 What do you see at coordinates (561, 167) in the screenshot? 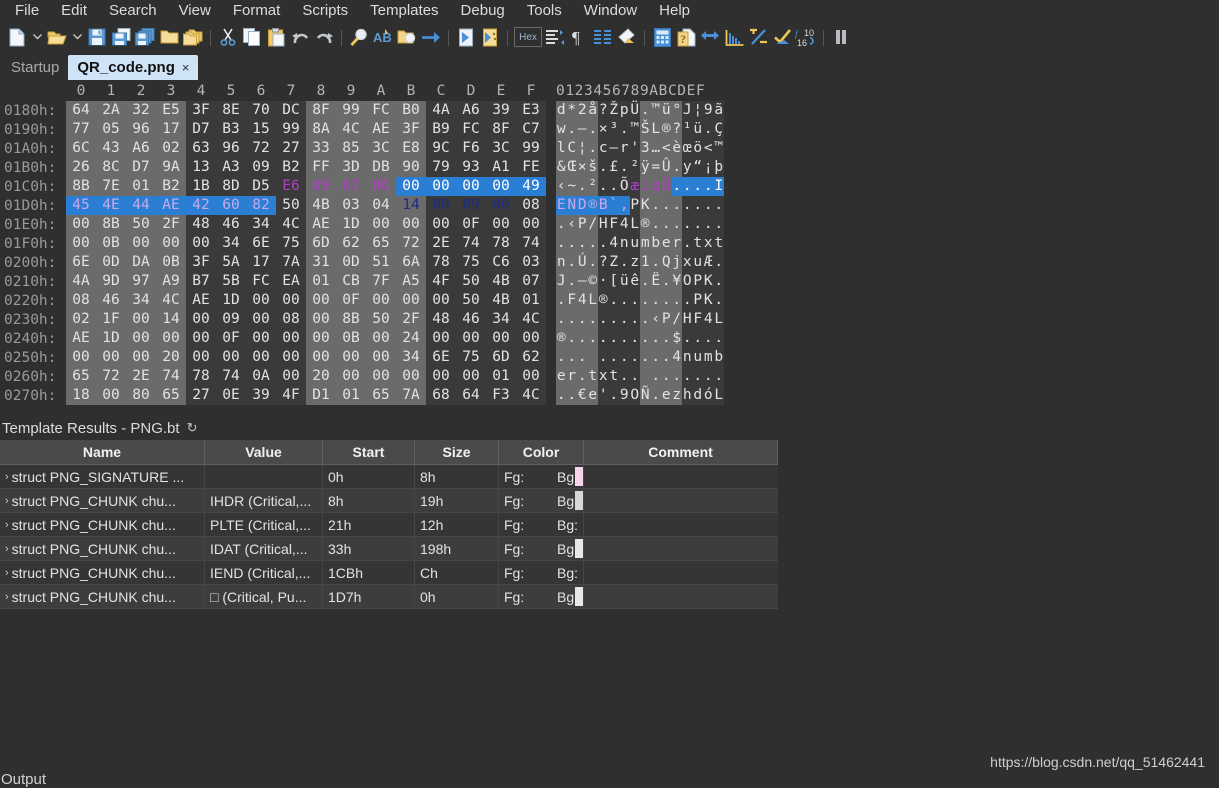
I see `ascii-char: &` at bounding box center [561, 167].